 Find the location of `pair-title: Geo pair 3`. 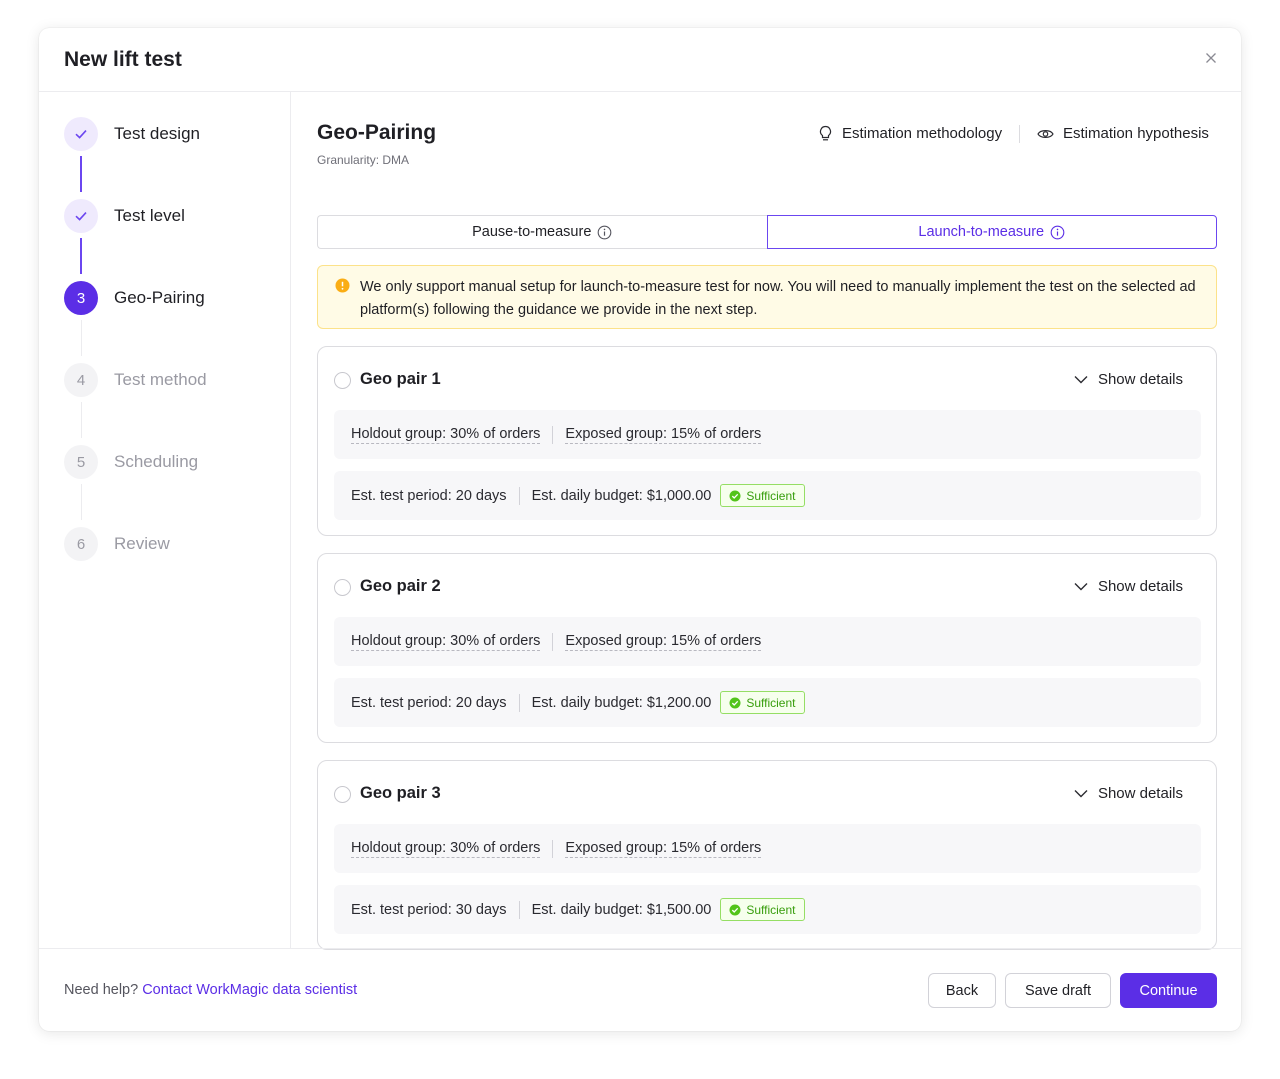

pair-title: Geo pair 3 is located at coordinates (400, 793).